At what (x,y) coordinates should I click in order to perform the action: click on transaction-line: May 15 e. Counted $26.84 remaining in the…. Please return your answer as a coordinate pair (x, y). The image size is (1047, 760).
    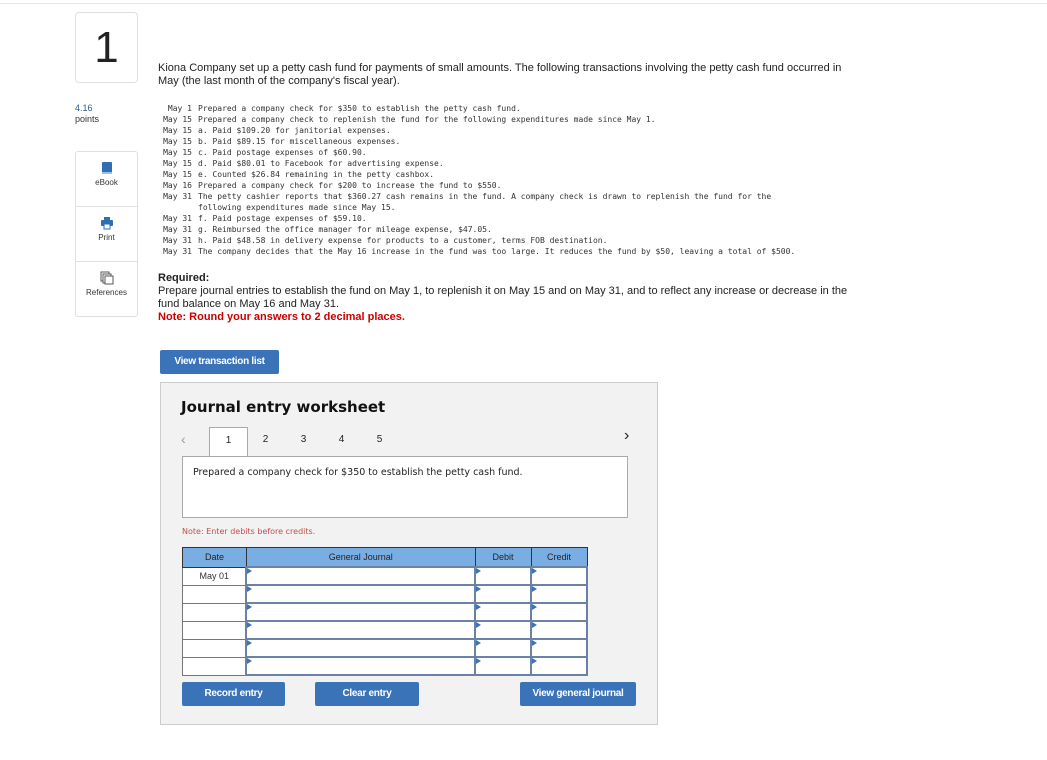
    Looking at the image, I should click on (476, 174).